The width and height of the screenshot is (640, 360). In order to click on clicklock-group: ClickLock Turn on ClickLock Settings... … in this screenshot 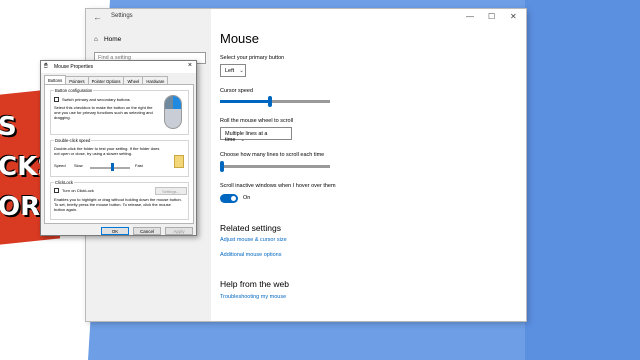, I will do `click(119, 200)`.